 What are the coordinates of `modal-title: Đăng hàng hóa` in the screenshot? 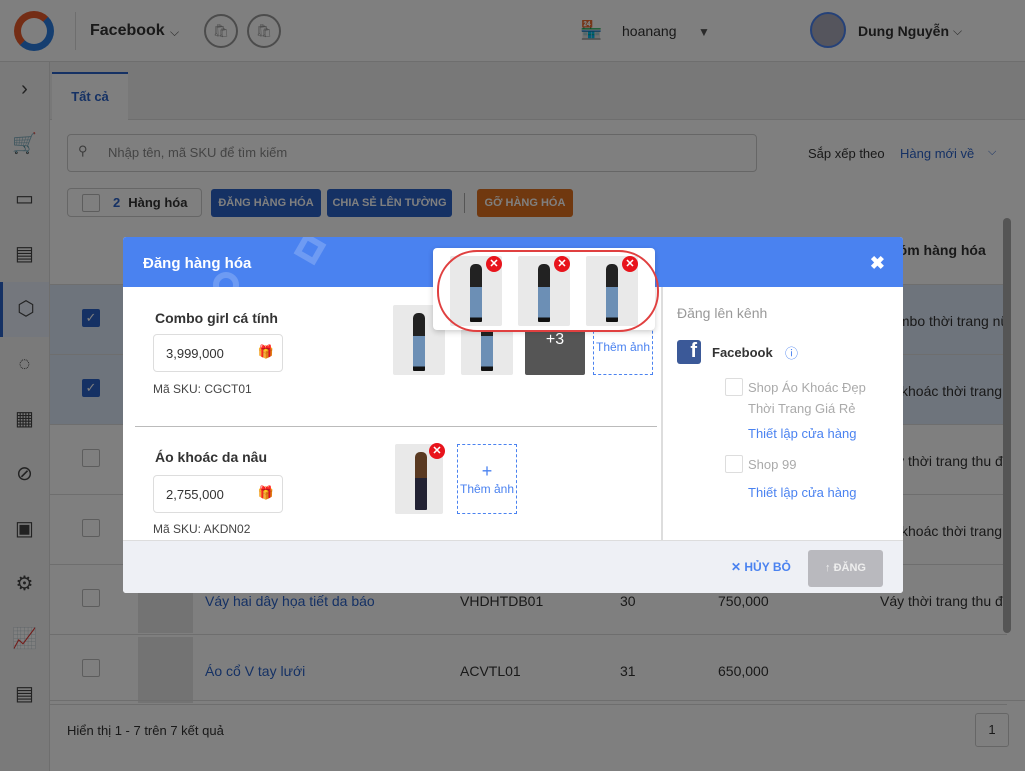 It's located at (197, 263).